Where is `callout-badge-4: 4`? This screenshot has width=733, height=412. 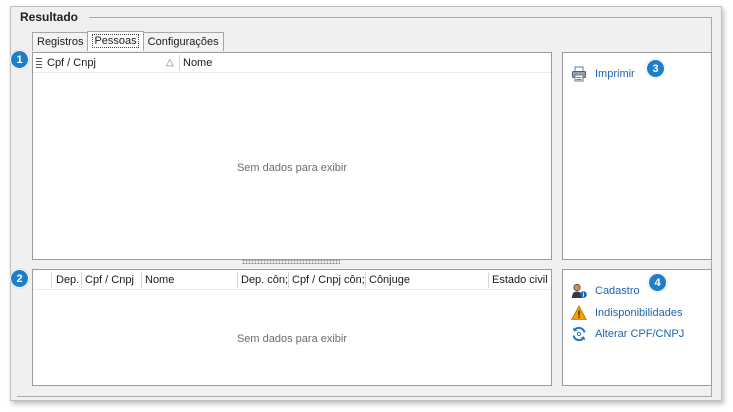 callout-badge-4: 4 is located at coordinates (657, 282).